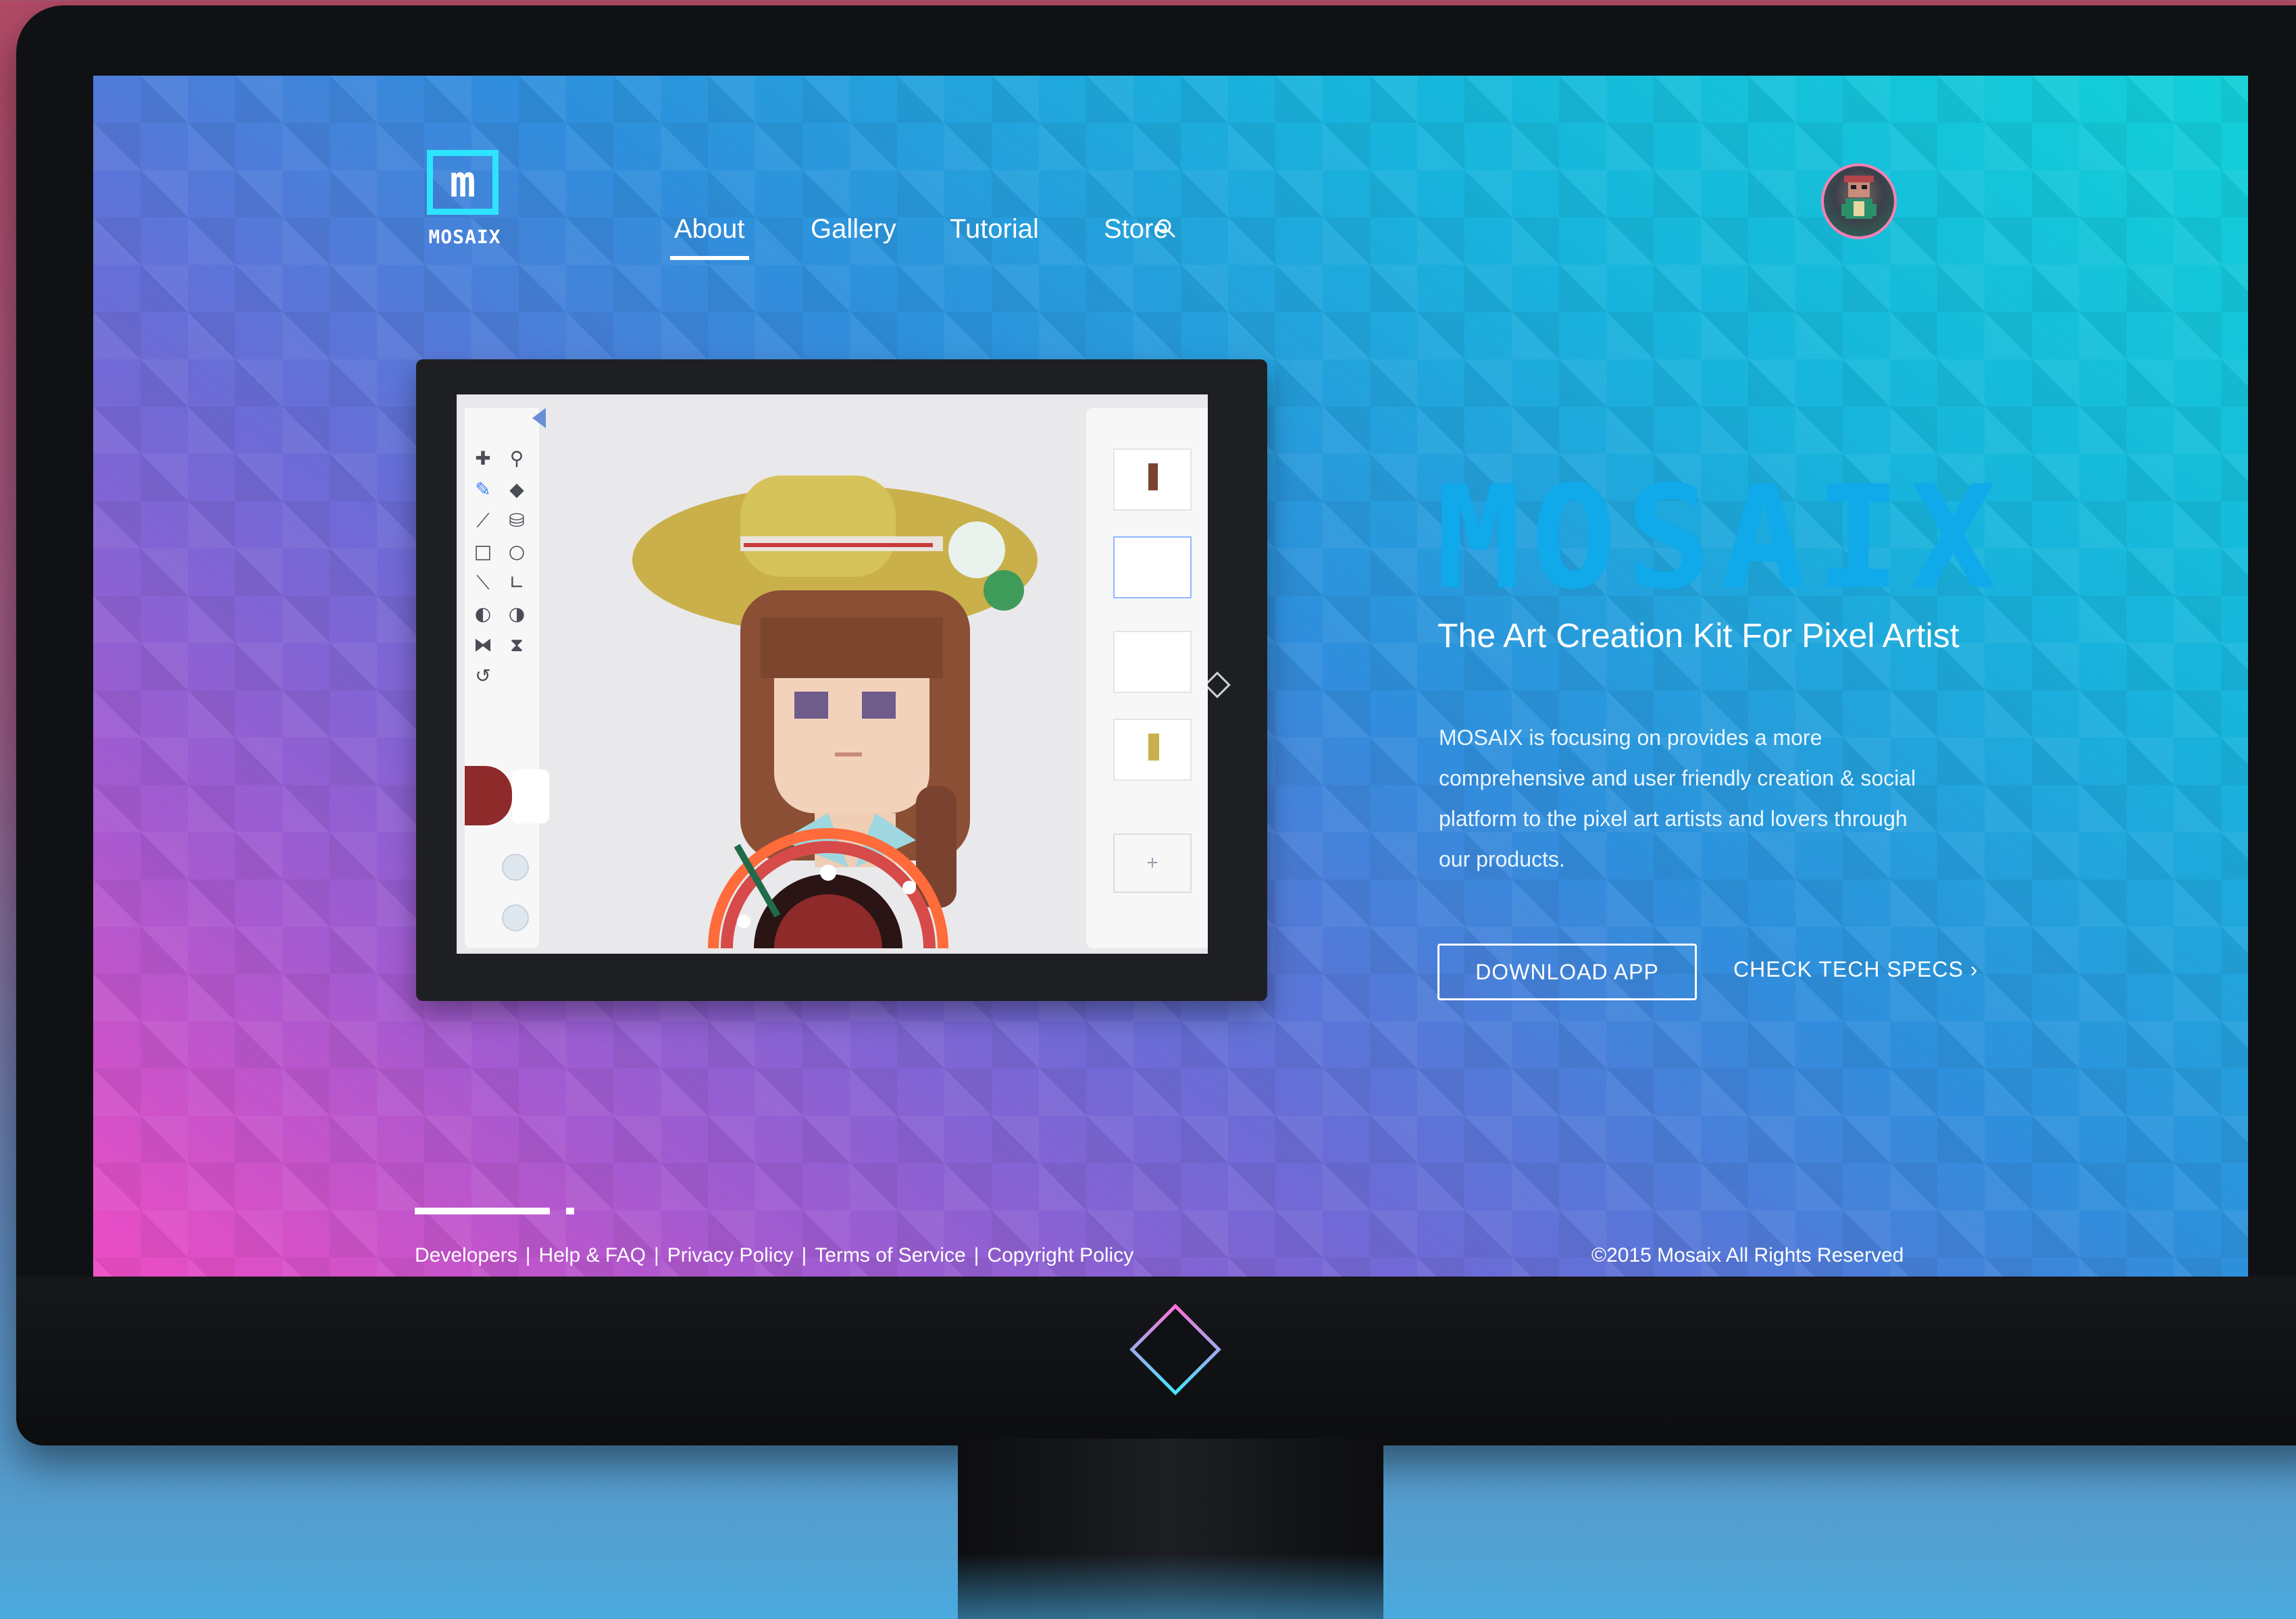  Describe the element at coordinates (1152, 567) in the screenshot. I see `layer-thumb-selected` at that location.